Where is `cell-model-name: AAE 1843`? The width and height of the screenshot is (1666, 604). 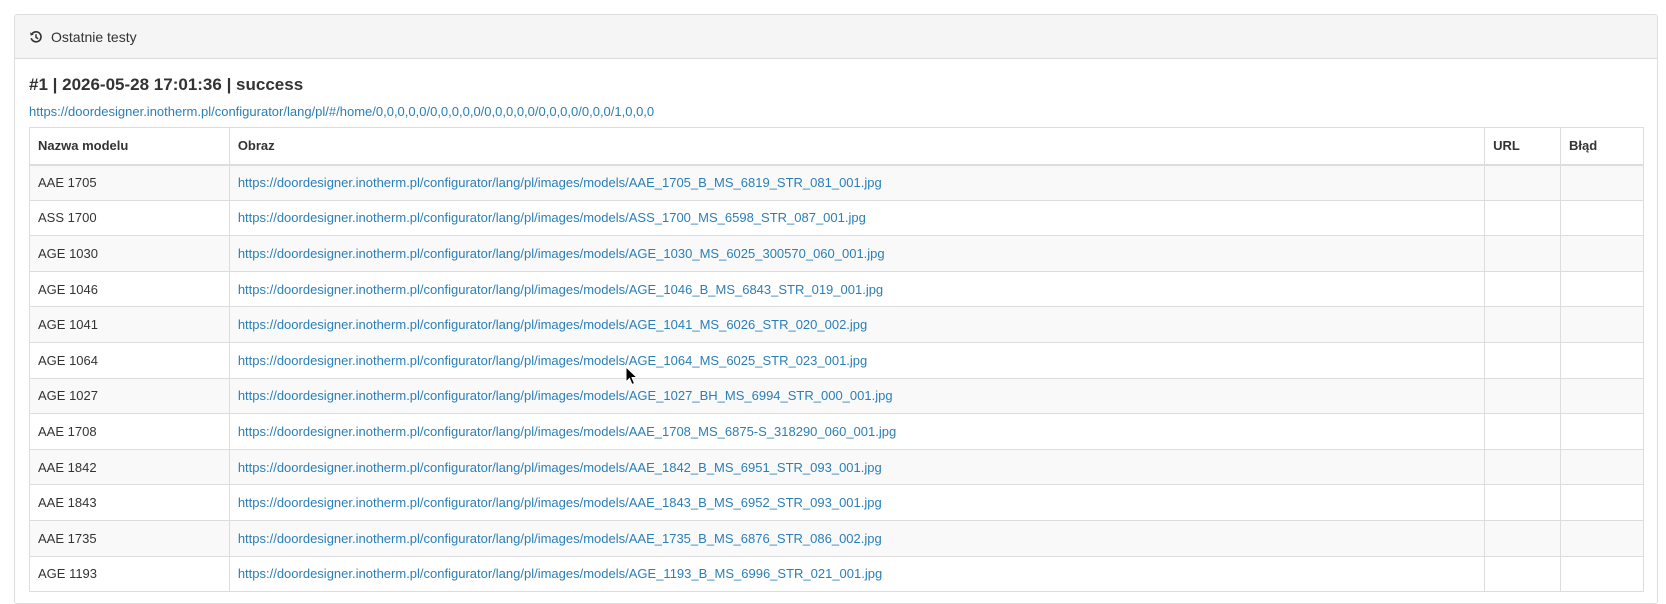
cell-model-name: AAE 1843 is located at coordinates (129, 502).